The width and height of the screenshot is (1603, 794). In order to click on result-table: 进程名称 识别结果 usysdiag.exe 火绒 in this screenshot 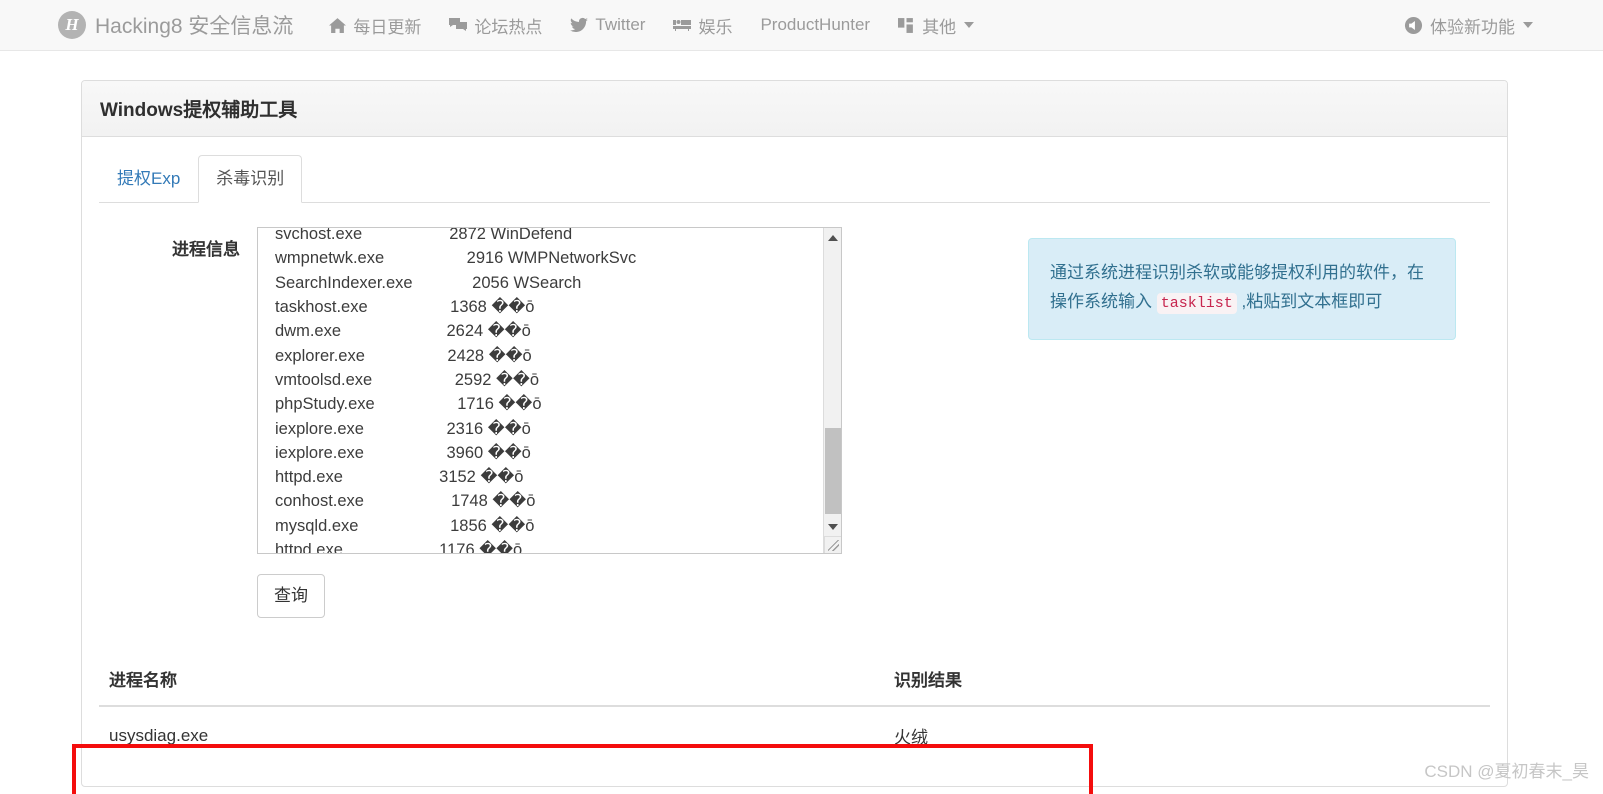, I will do `click(794, 708)`.